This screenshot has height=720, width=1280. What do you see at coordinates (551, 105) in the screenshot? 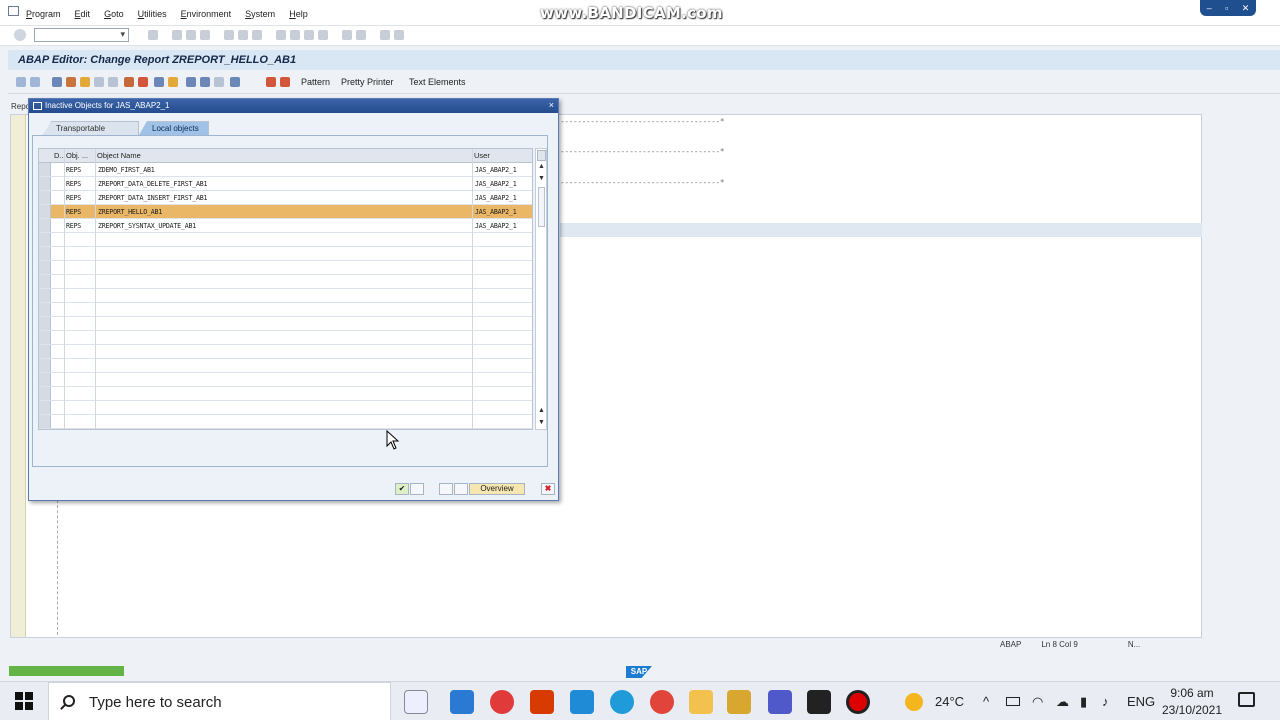
I see `dialog-close-button: ×` at bounding box center [551, 105].